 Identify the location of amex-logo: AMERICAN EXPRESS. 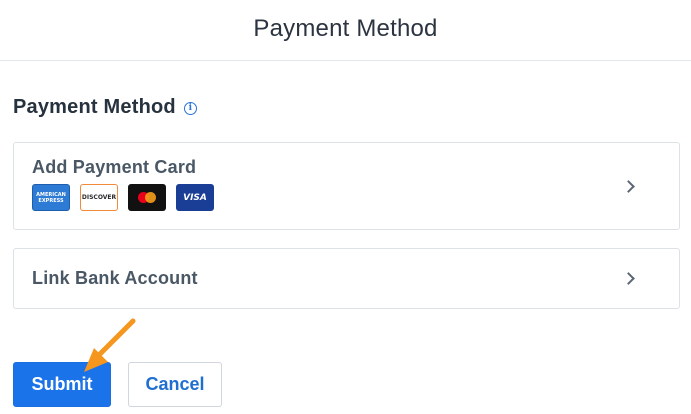
(51, 197).